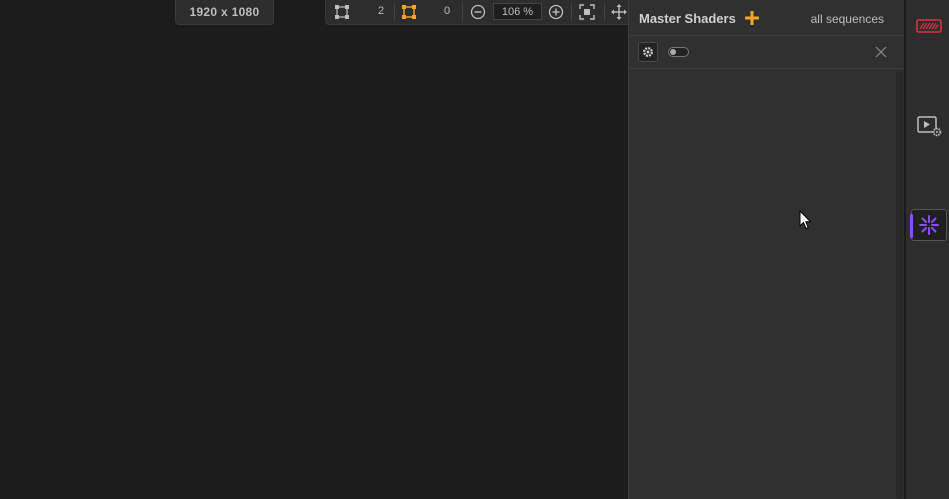  What do you see at coordinates (766, 18) in the screenshot?
I see `panel-header: Master Shaders all sequences` at bounding box center [766, 18].